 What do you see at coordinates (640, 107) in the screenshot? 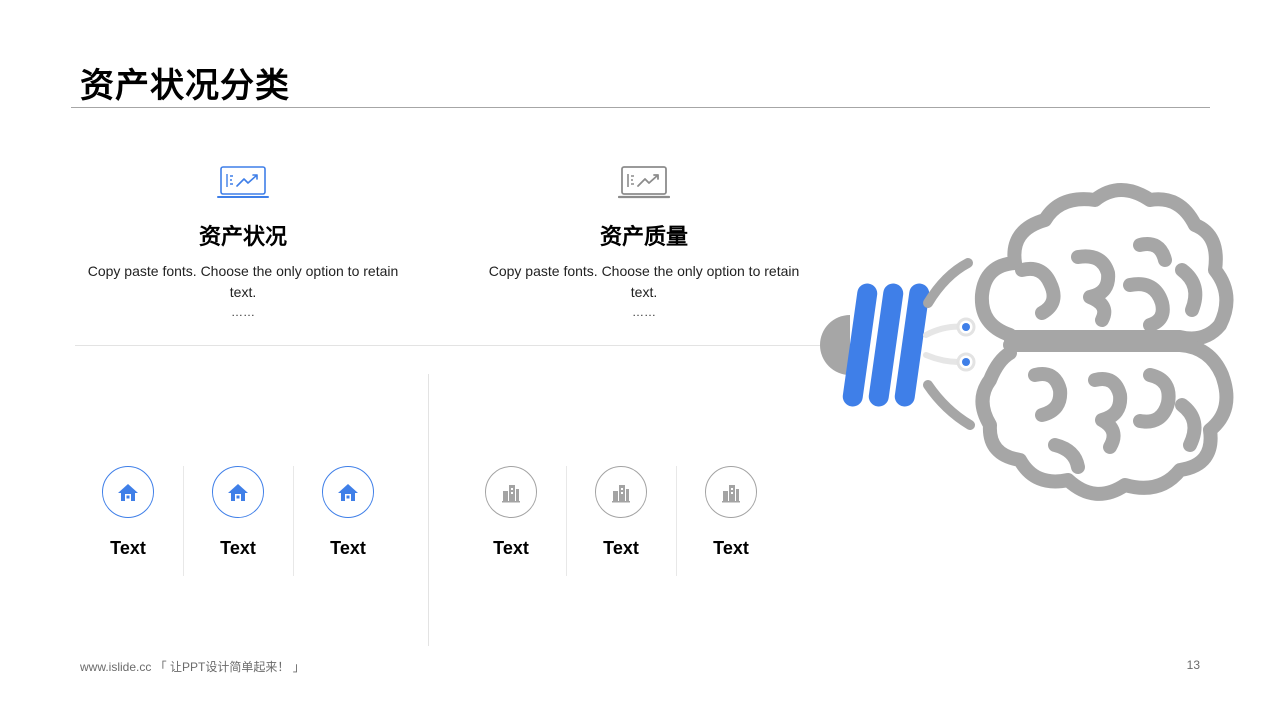
I see `title-divider` at bounding box center [640, 107].